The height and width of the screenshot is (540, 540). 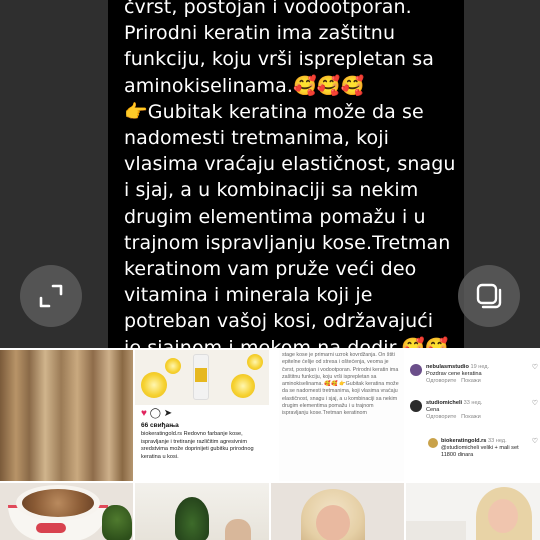 I want to click on thumbnail-woman-salon, so click(x=473, y=511).